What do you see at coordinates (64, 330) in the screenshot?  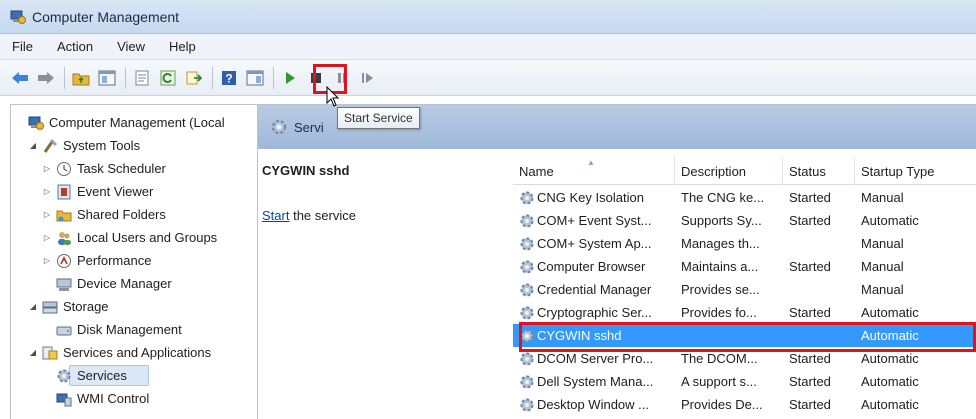 I see `disk-icon` at bounding box center [64, 330].